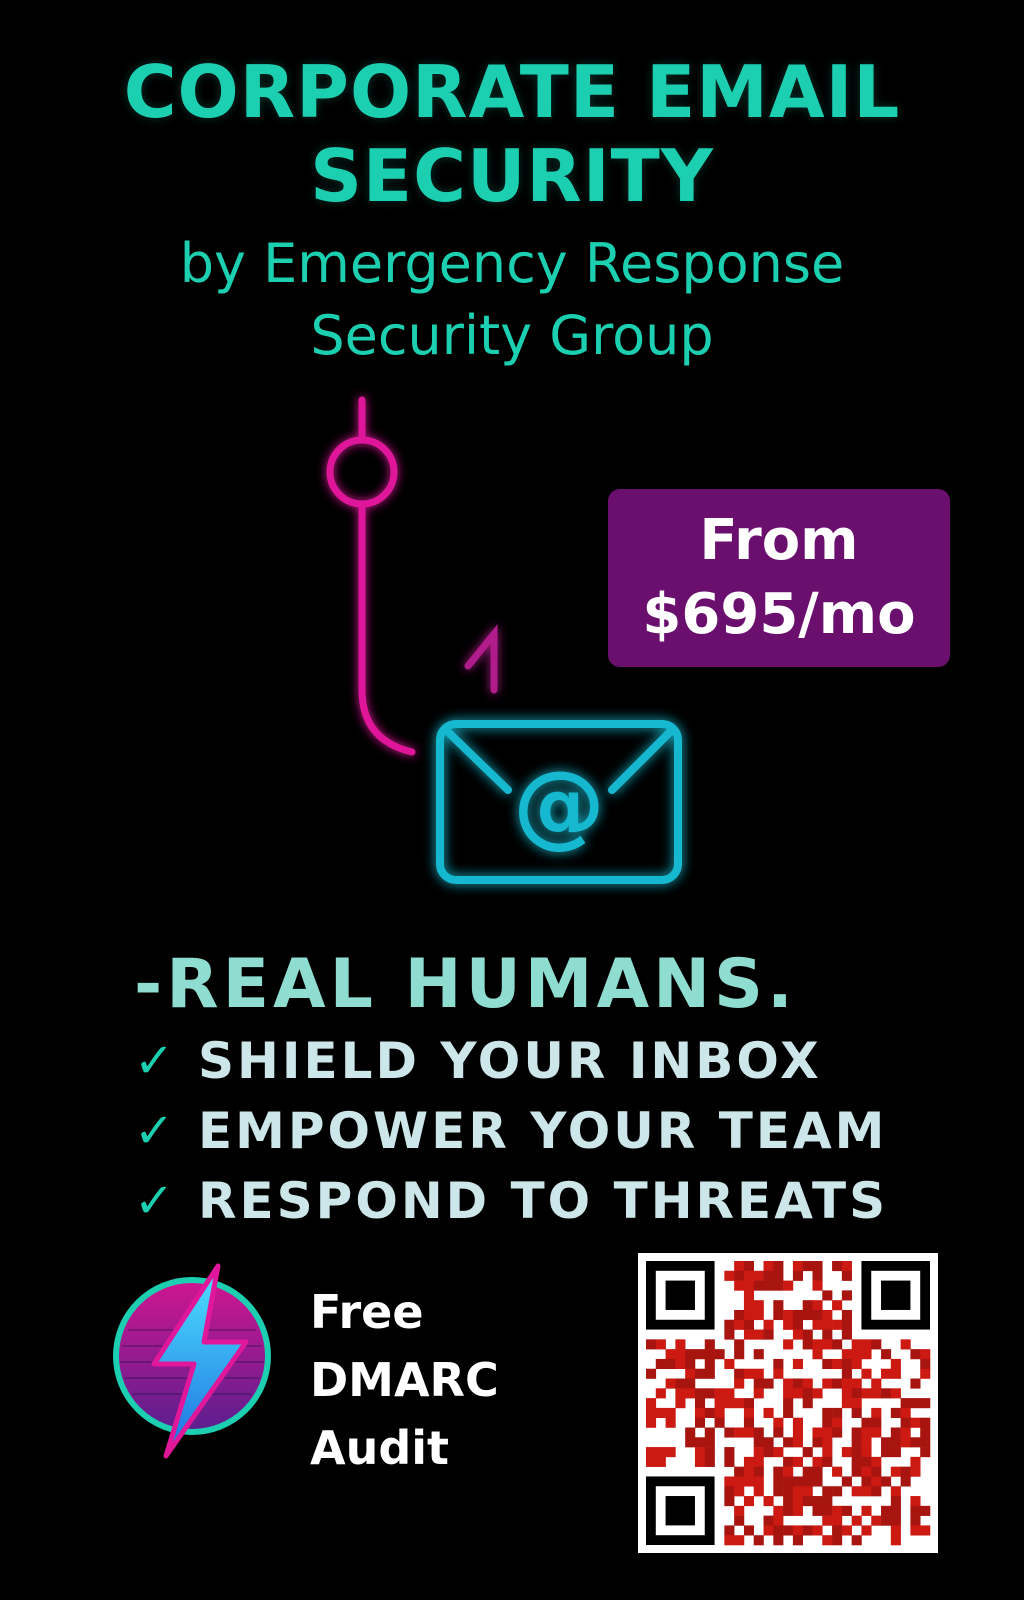  I want to click on benefit-label: EMPOWER YOUR TEAM, so click(543, 1131).